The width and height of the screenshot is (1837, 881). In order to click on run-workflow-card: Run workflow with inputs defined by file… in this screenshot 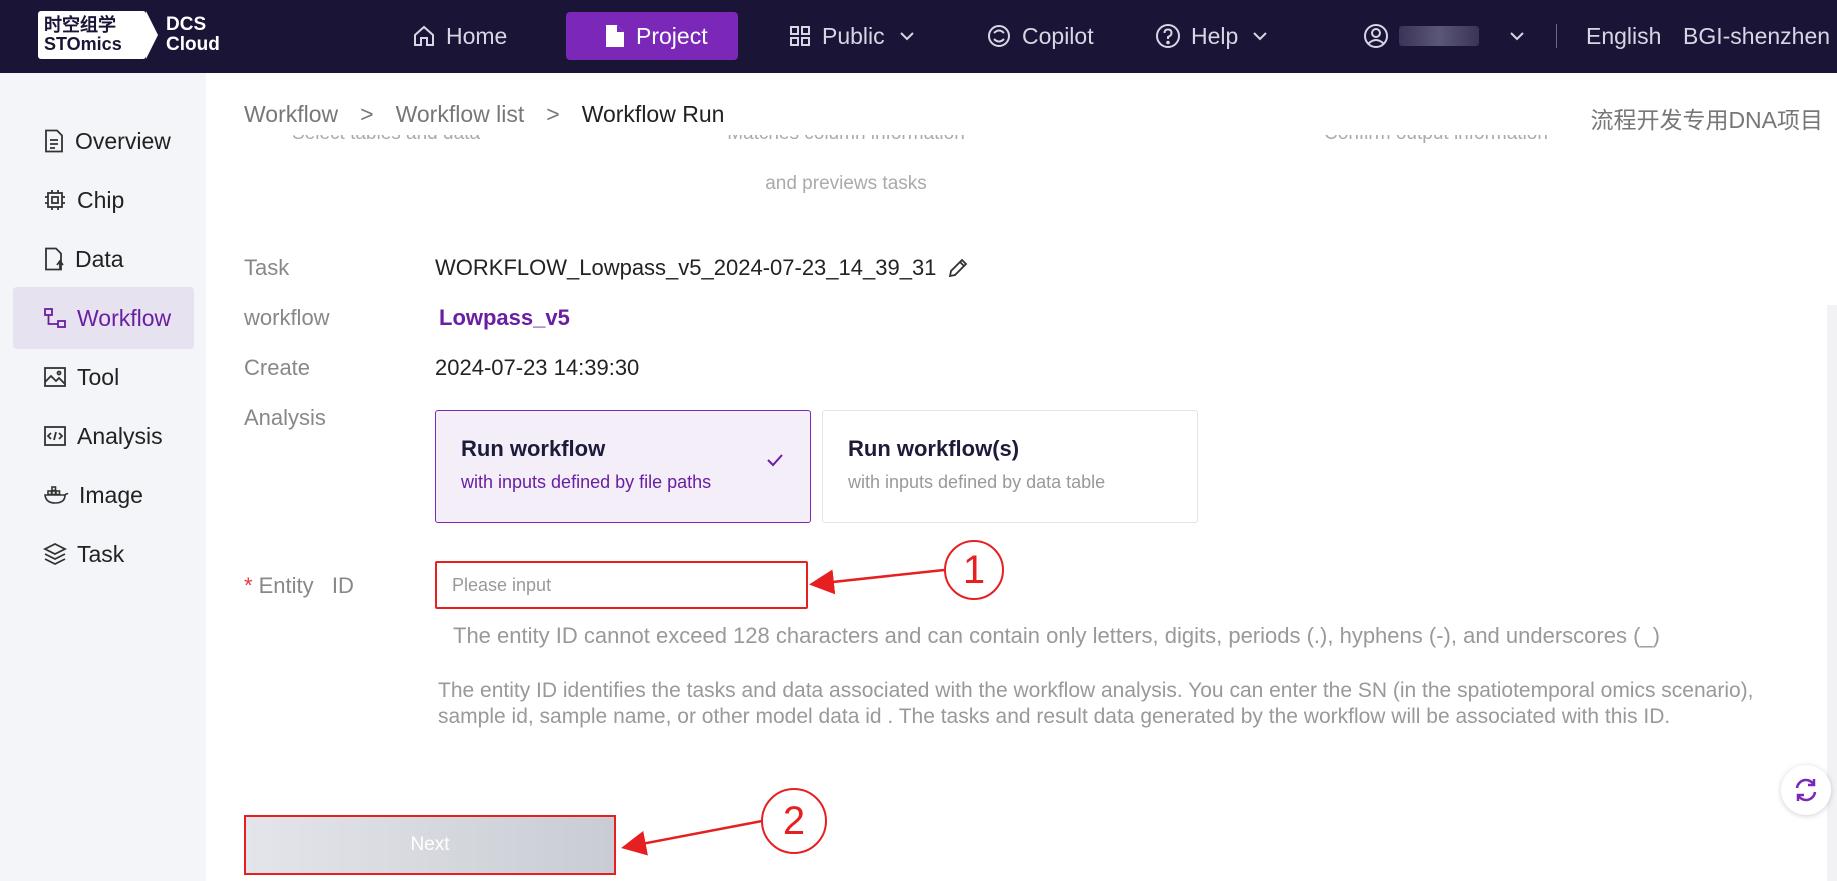, I will do `click(623, 466)`.